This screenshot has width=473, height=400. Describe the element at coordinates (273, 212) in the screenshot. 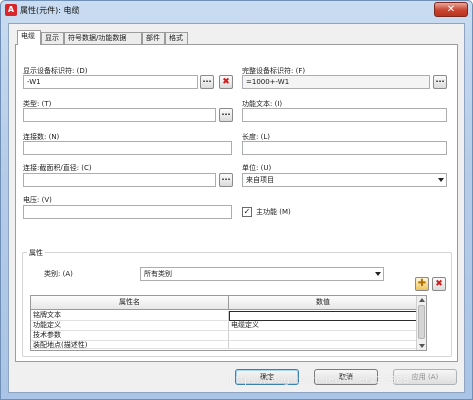

I see `main-function-label: 主功能 (M)` at that location.